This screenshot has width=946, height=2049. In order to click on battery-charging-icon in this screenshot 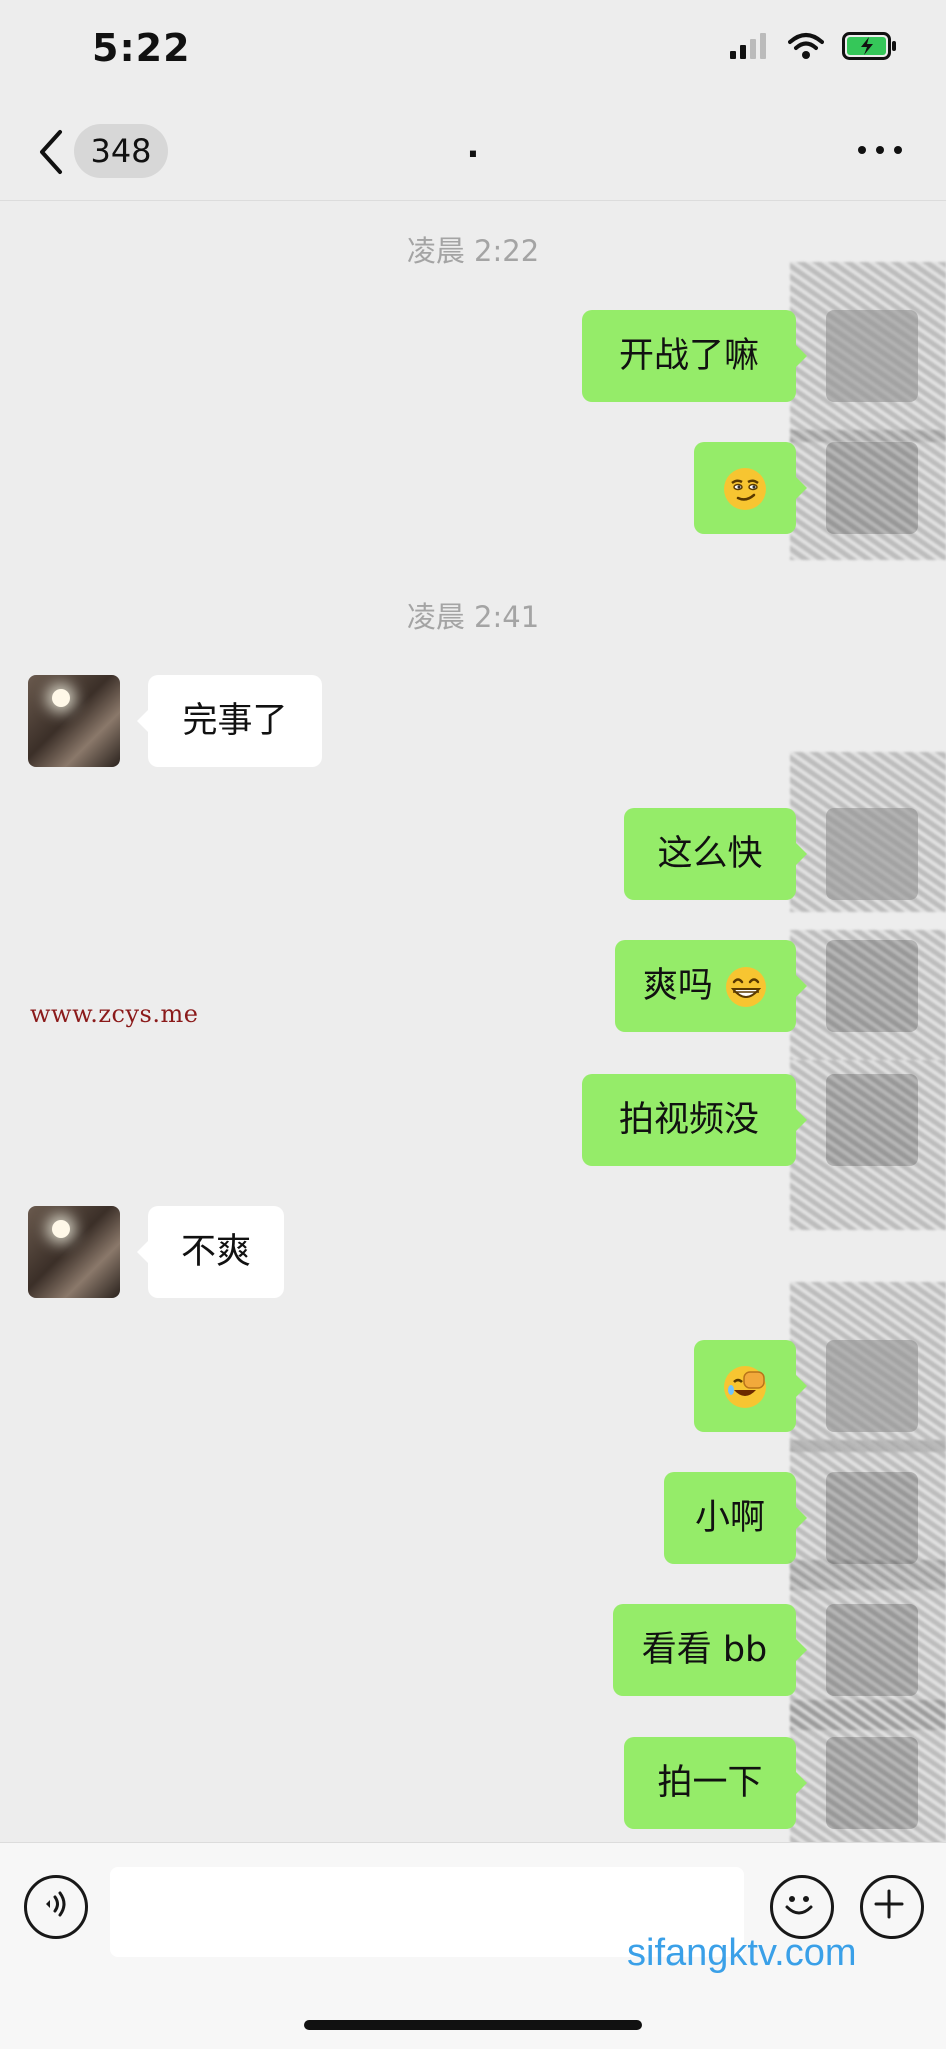, I will do `click(869, 46)`.